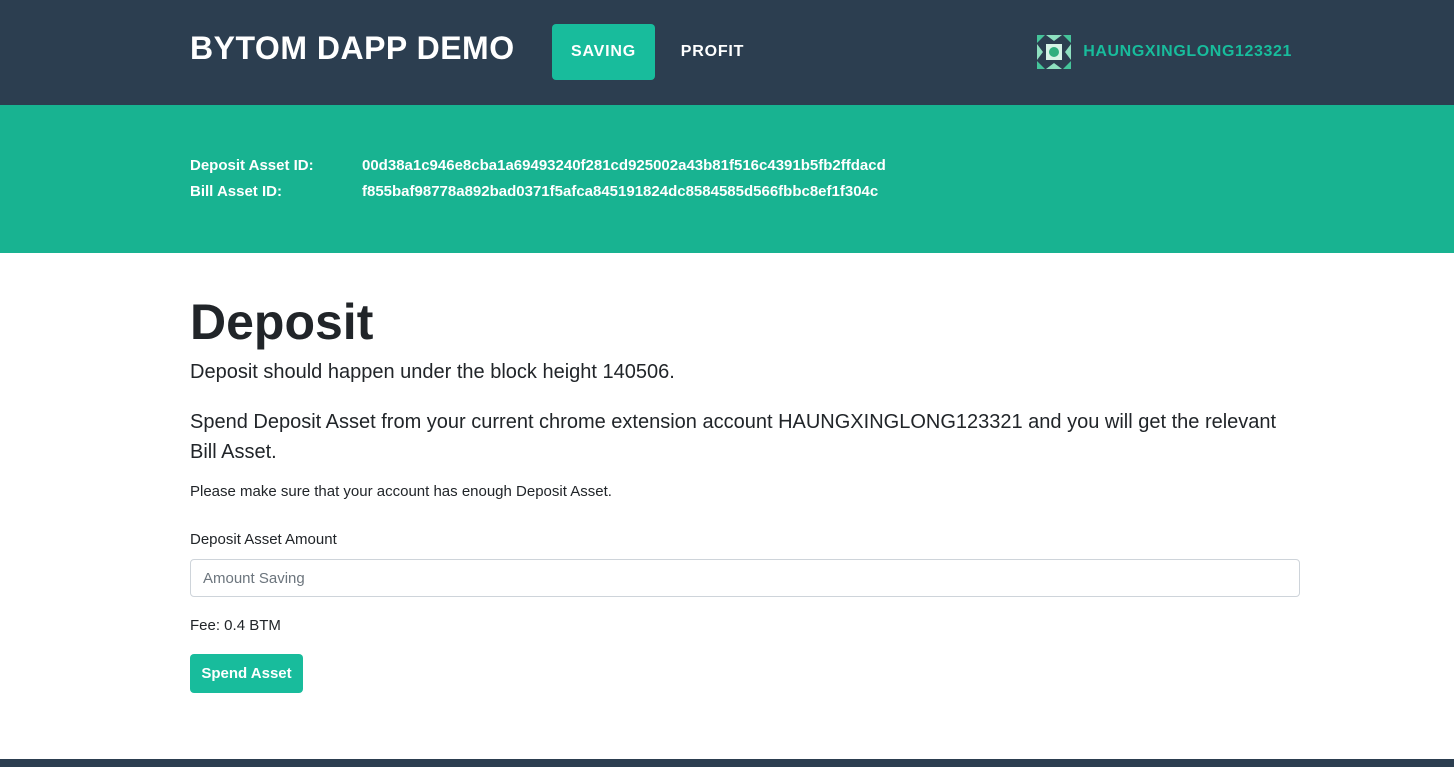 The width and height of the screenshot is (1454, 767). Describe the element at coordinates (252, 165) in the screenshot. I see `deposit-asset-label: Deposit Asset ID:` at that location.